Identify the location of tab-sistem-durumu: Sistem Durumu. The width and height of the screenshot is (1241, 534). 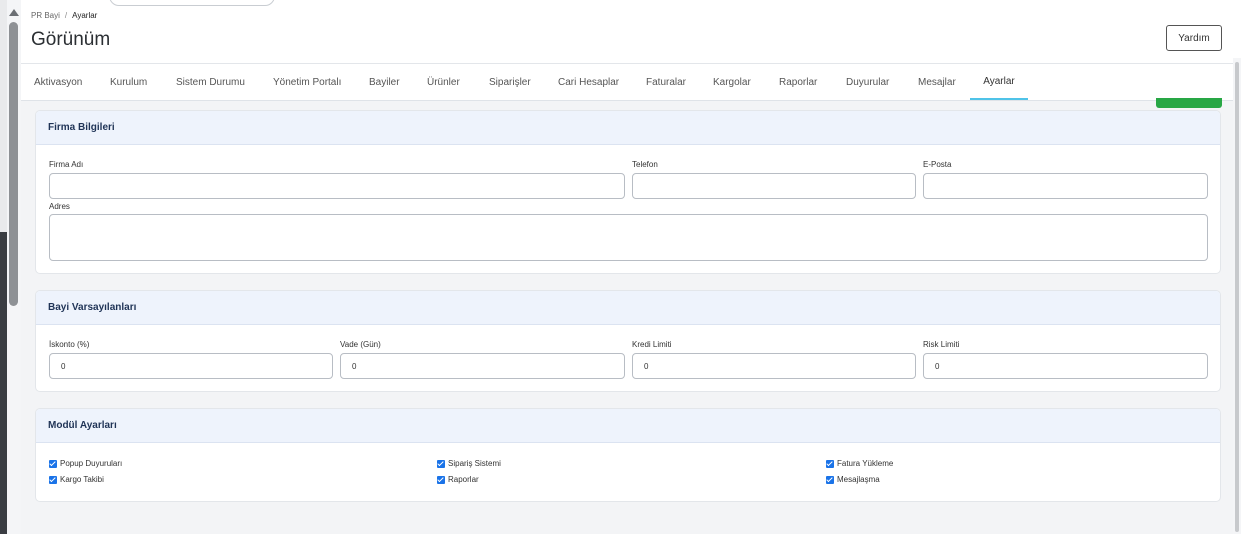
(210, 82).